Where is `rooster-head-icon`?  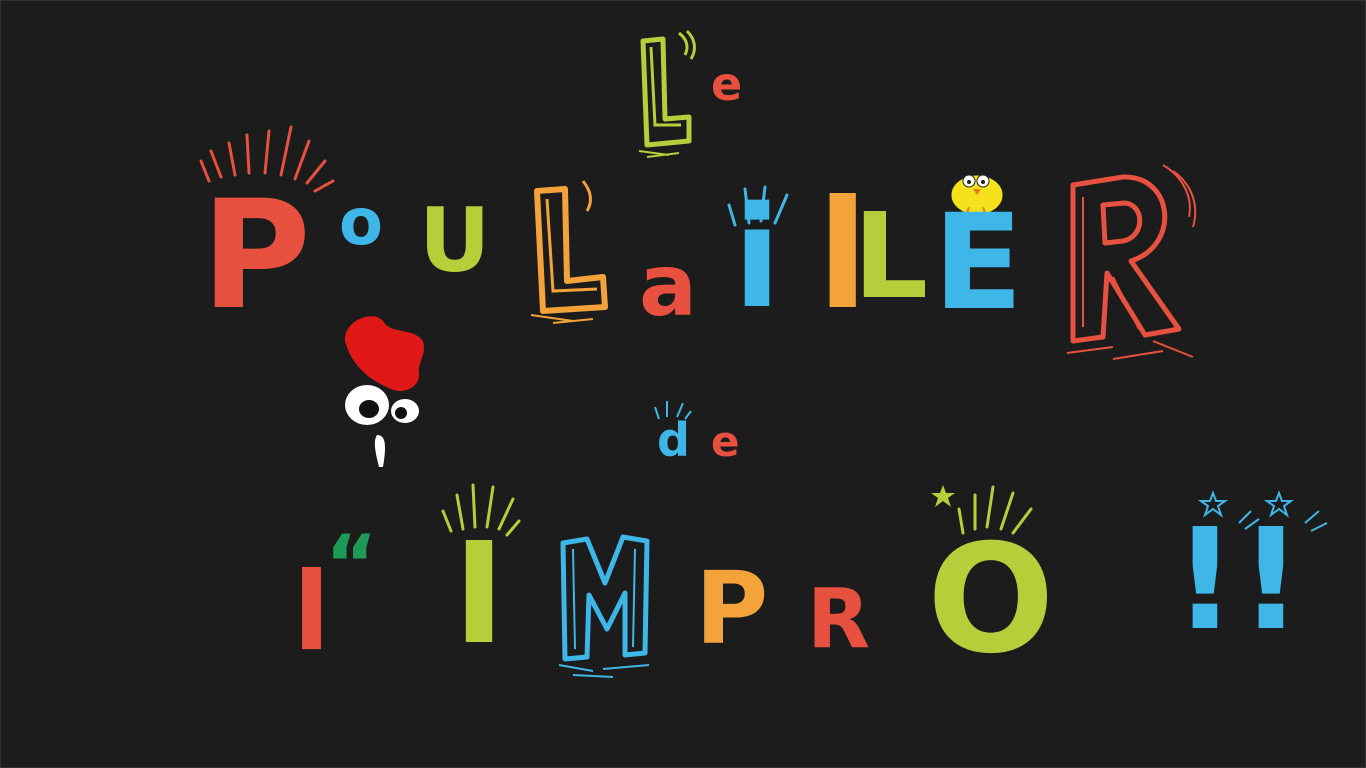
rooster-head-icon is located at coordinates (384, 391).